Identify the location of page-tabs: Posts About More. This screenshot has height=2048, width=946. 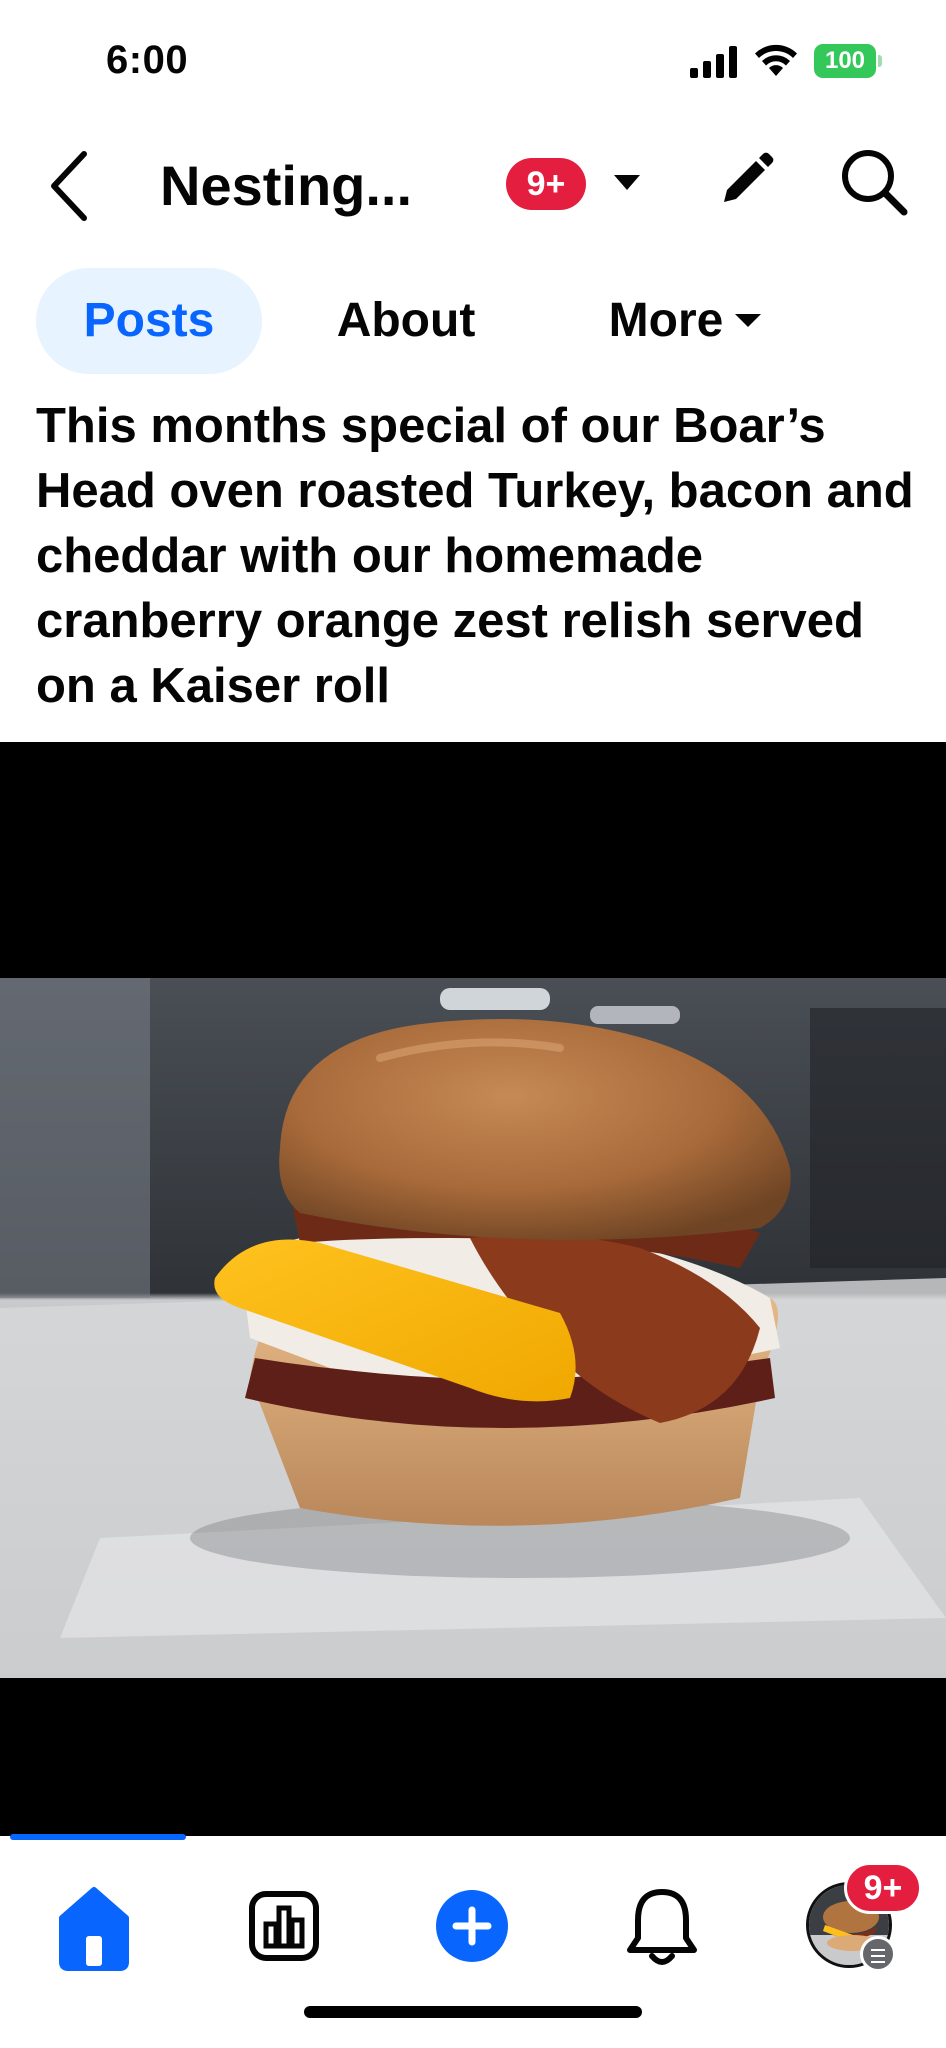
(473, 323).